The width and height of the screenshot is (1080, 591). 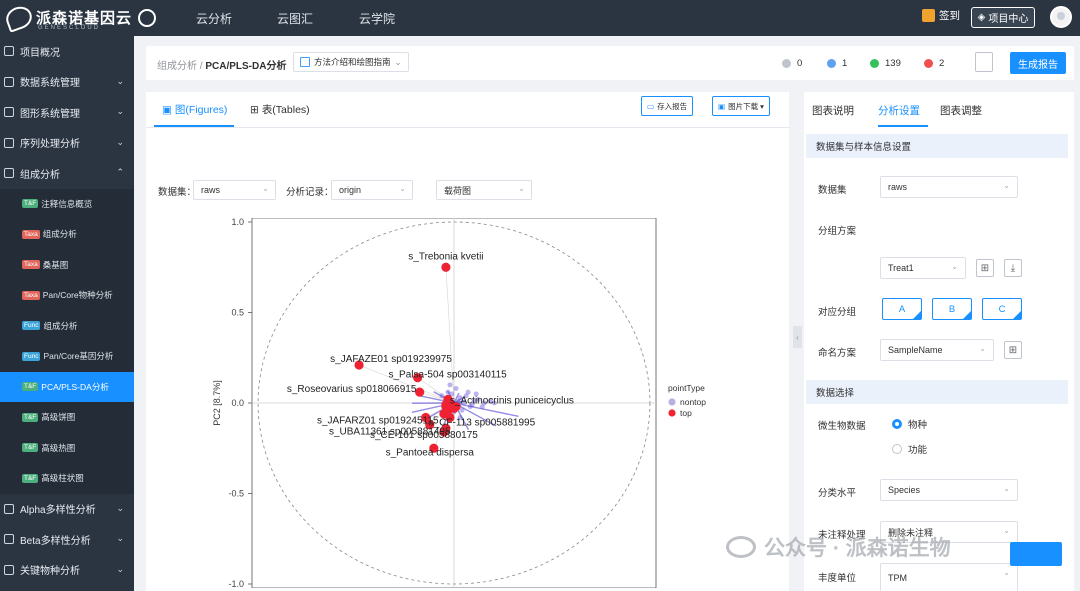 What do you see at coordinates (901, 268) in the screenshot?
I see `group-scheme-value: Treat1` at bounding box center [901, 268].